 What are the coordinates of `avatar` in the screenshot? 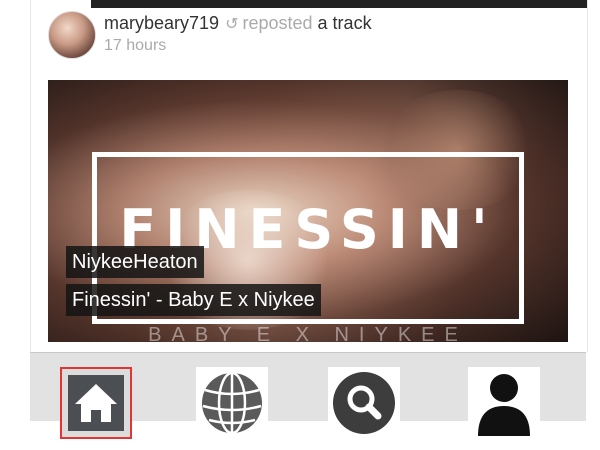 It's located at (72, 35).